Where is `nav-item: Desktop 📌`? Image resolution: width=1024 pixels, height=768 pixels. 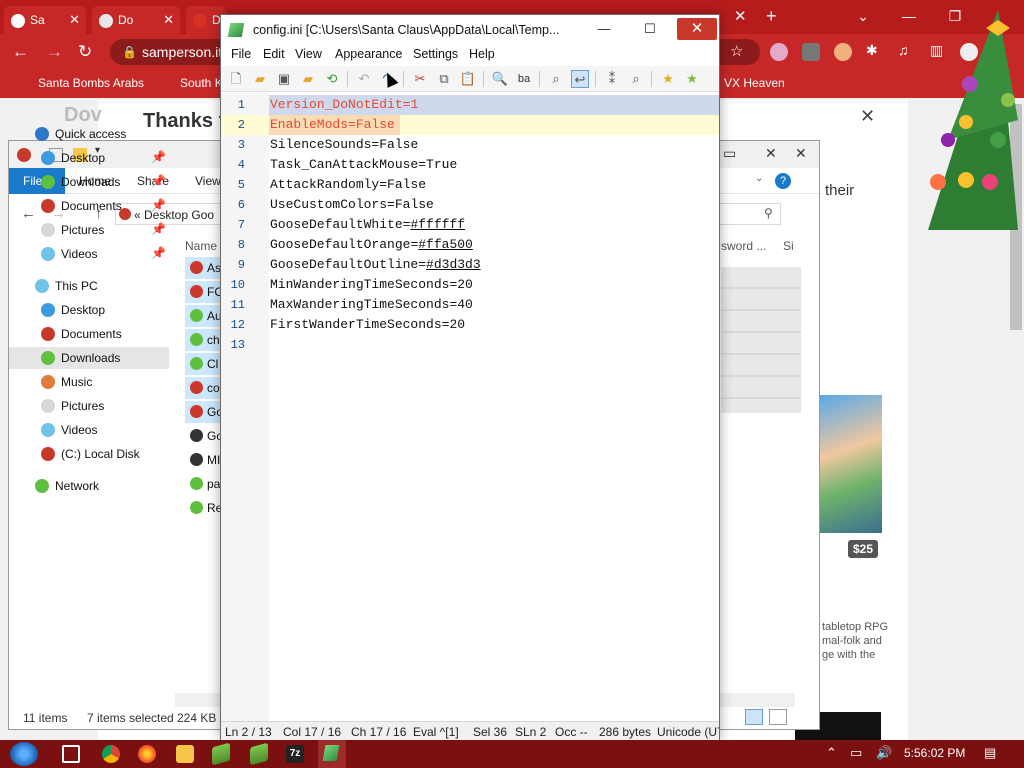 nav-item: Desktop 📌 is located at coordinates (89, 158).